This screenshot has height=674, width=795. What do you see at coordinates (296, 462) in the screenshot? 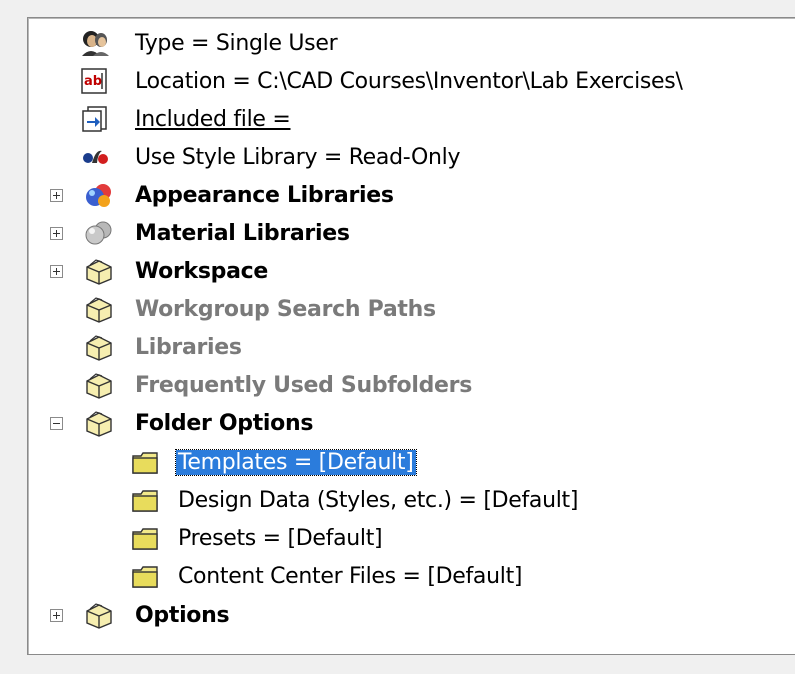
I see `tree-item-label: Templates = [Default]` at bounding box center [296, 462].